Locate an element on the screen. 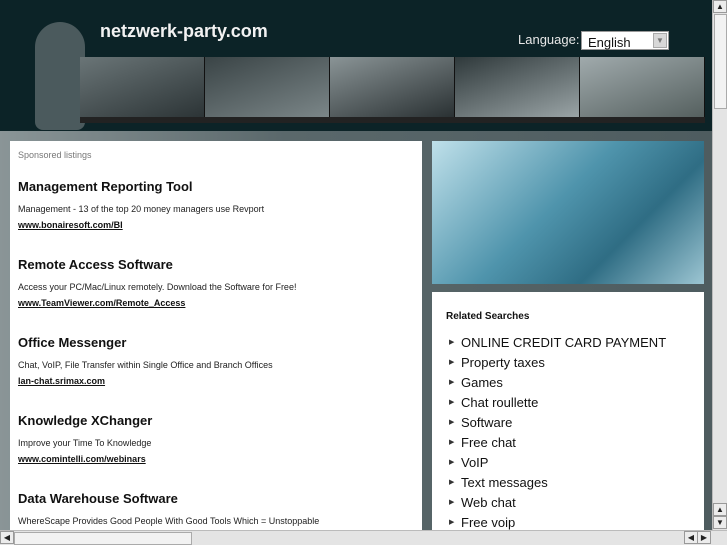 The image size is (727, 545). related-link: ▶ VoIP is located at coordinates (568, 462).